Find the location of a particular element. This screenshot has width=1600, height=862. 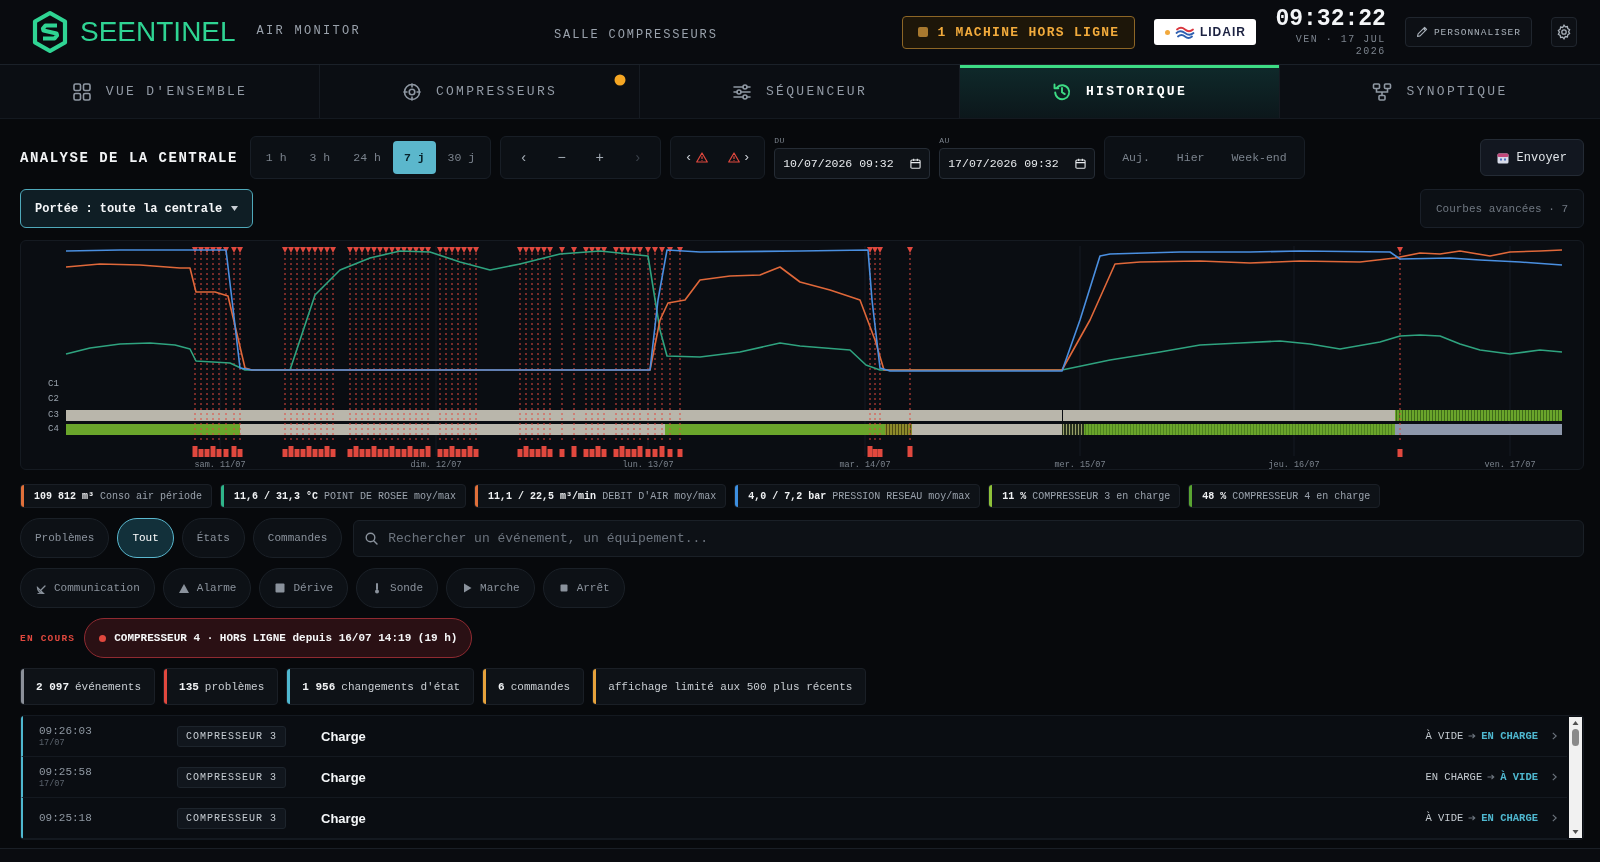

event-date: 17/07 is located at coordinates (52, 783).